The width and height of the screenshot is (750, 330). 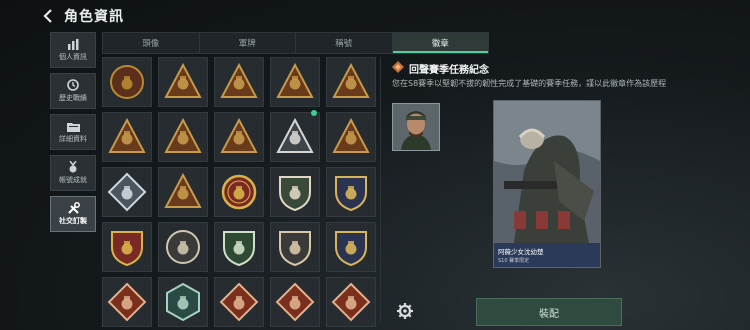 What do you see at coordinates (73, 221) in the screenshot?
I see `sidebar-item-label: 社交訂製` at bounding box center [73, 221].